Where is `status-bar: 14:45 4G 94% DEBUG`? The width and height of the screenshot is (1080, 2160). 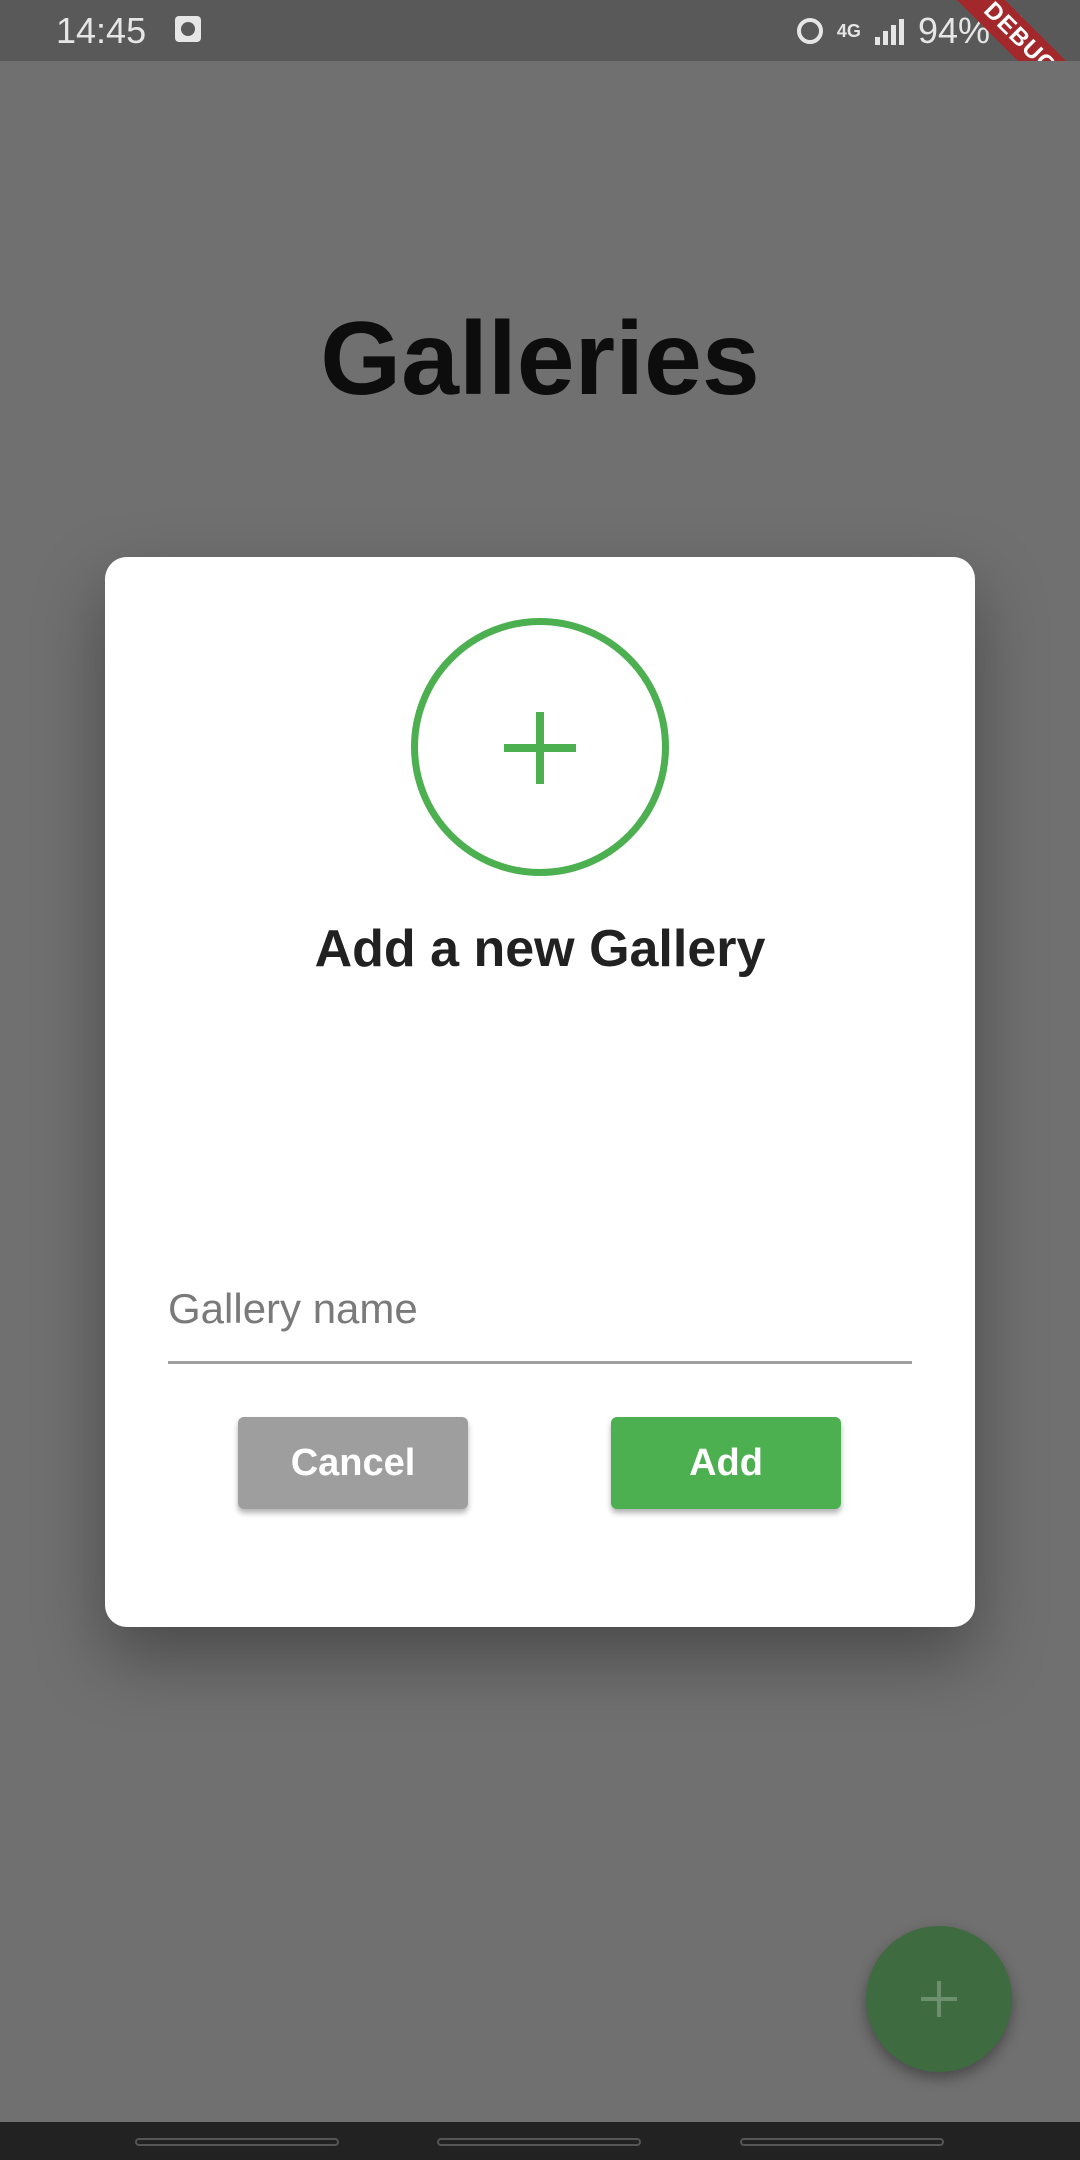 status-bar: 14:45 4G 94% DEBUG is located at coordinates (540, 30).